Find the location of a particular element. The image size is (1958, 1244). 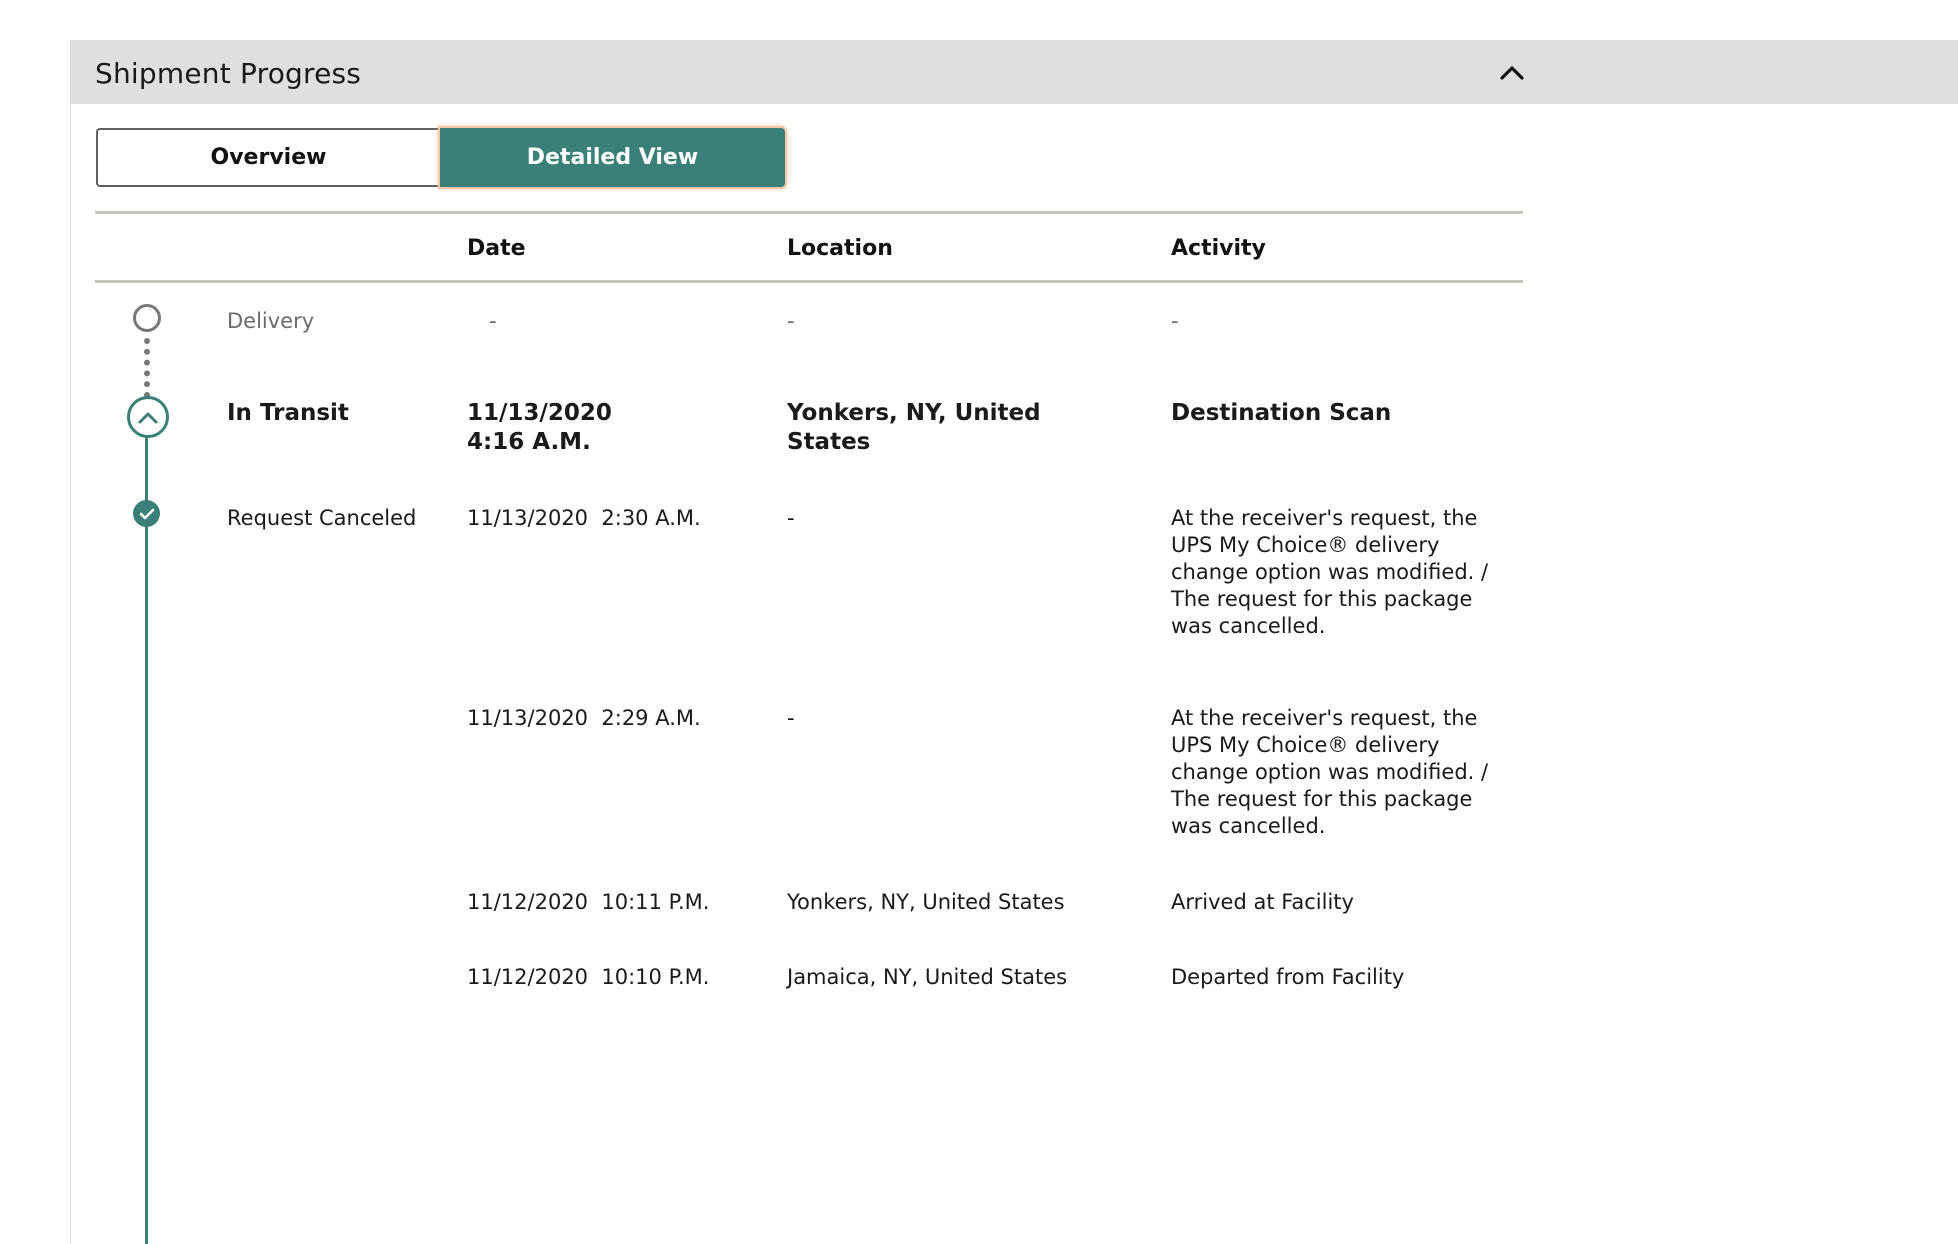

delivery-pending-icon is located at coordinates (147, 318).